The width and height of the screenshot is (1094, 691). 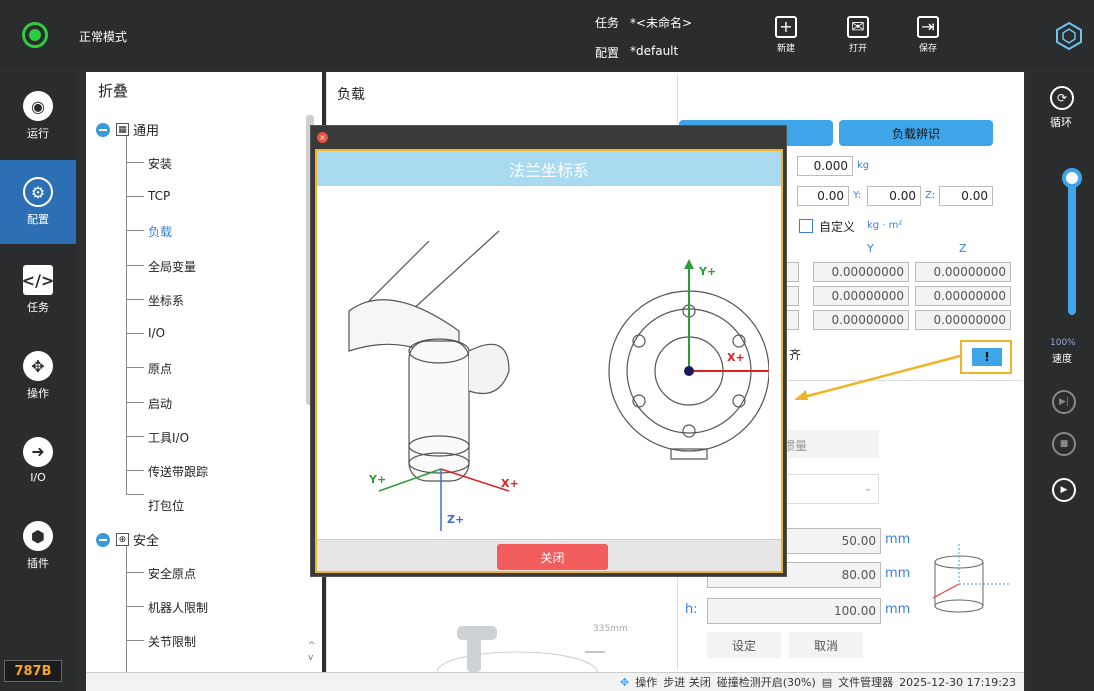 What do you see at coordinates (661, 23) in the screenshot?
I see `task-name: *<未命名>` at bounding box center [661, 23].